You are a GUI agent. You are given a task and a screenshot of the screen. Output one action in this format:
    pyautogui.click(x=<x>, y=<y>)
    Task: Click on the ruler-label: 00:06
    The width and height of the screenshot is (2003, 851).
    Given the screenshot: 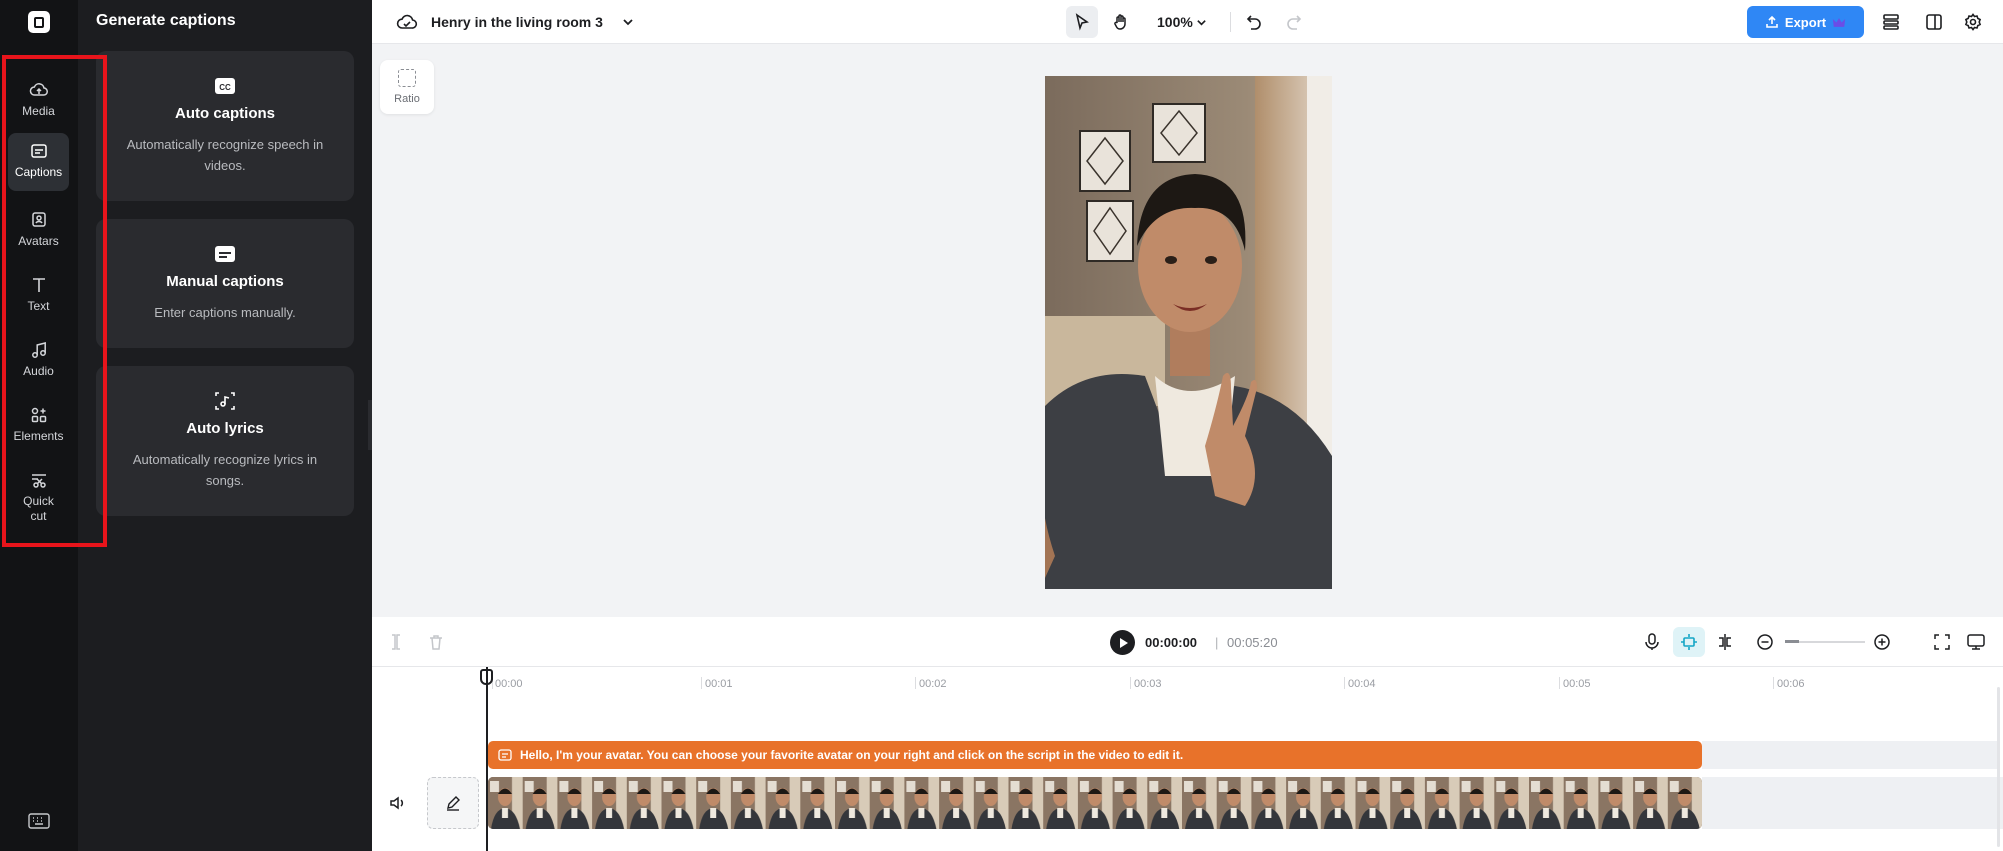 What is the action you would take?
    pyautogui.click(x=1791, y=684)
    